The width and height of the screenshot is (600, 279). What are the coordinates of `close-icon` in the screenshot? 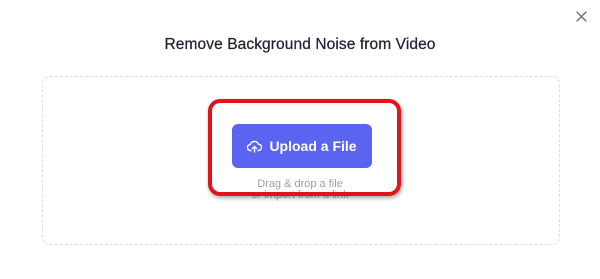 It's located at (581, 18).